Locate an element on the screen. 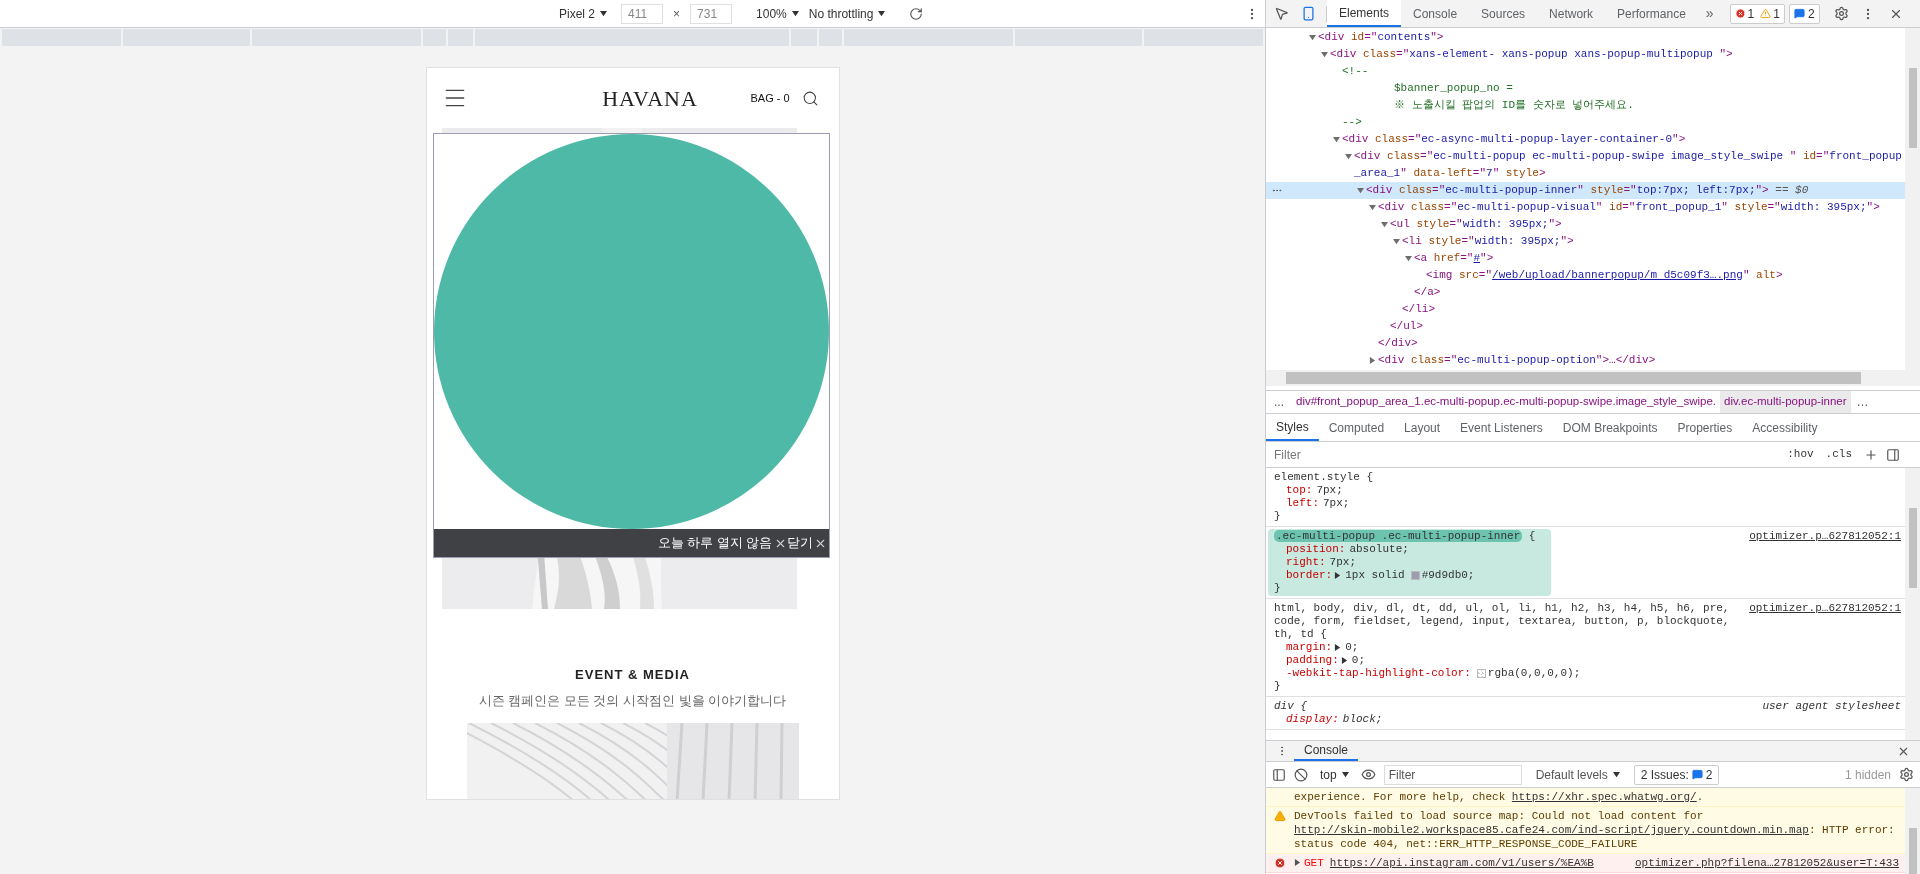 The image size is (1920, 874). errors-warnings-badge: 1 1 is located at coordinates (1757, 13).